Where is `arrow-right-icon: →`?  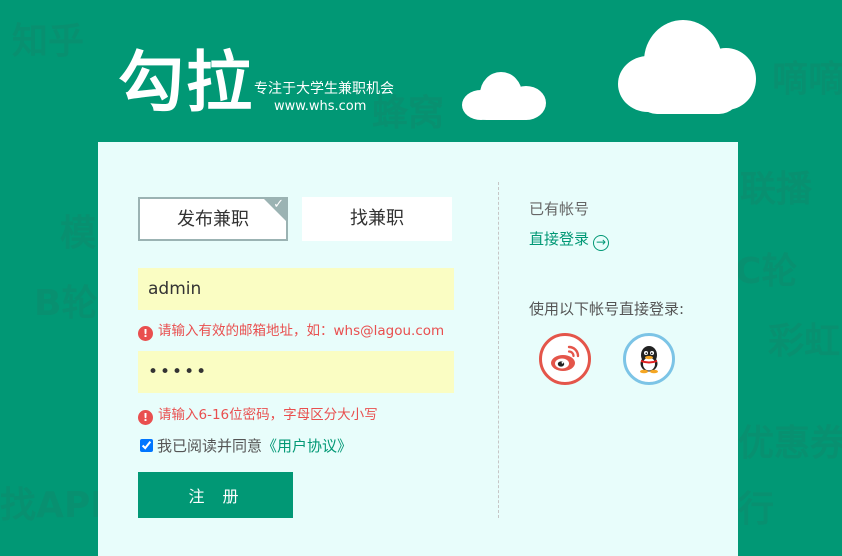
arrow-right-icon: → is located at coordinates (601, 243).